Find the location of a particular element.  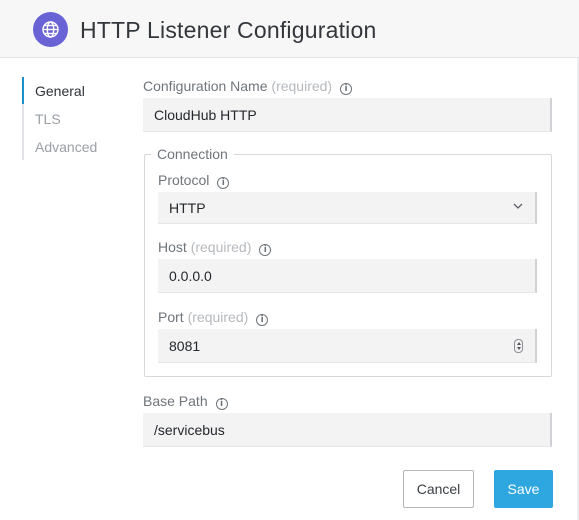

nav-item-tls: TLS is located at coordinates (48, 119).